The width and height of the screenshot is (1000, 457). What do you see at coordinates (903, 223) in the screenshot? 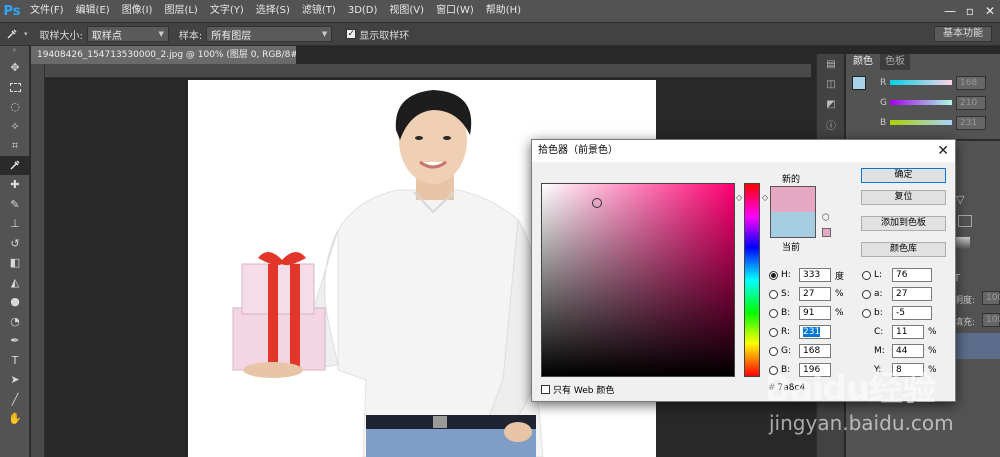
I see `add-swatch-button: 添加到色板` at bounding box center [903, 223].